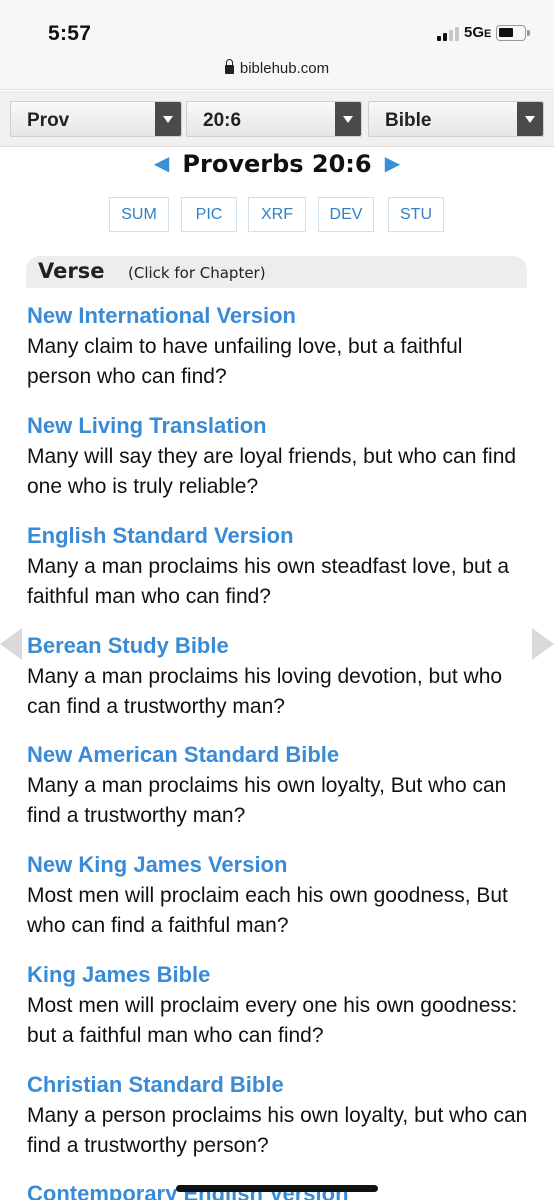  Describe the element at coordinates (346, 214) in the screenshot. I see `dev-button: DEV` at that location.